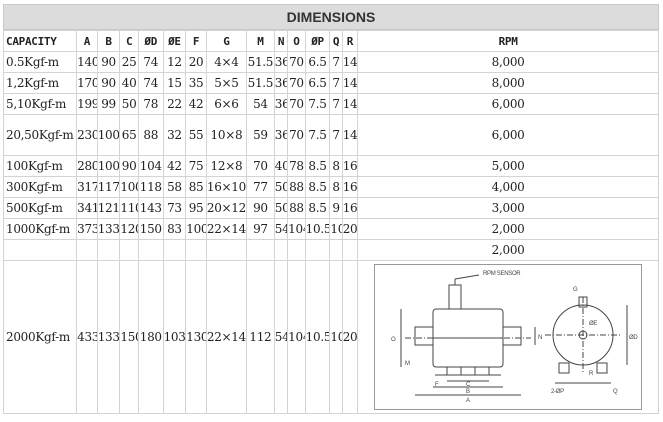  Describe the element at coordinates (40, 166) in the screenshot. I see `capacity-cell: 100Kgf-m` at that location.